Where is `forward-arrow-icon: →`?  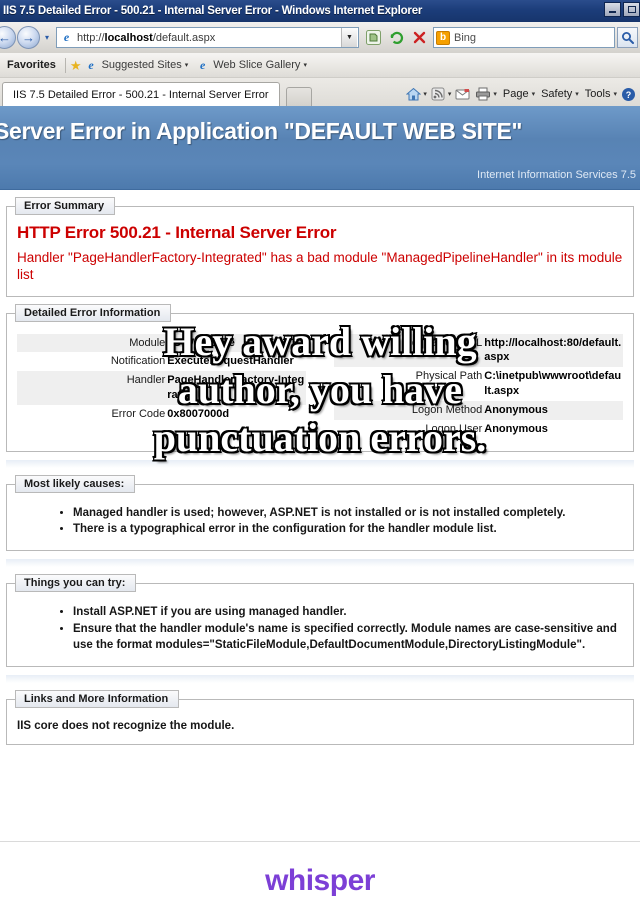
forward-arrow-icon: → is located at coordinates (28, 37).